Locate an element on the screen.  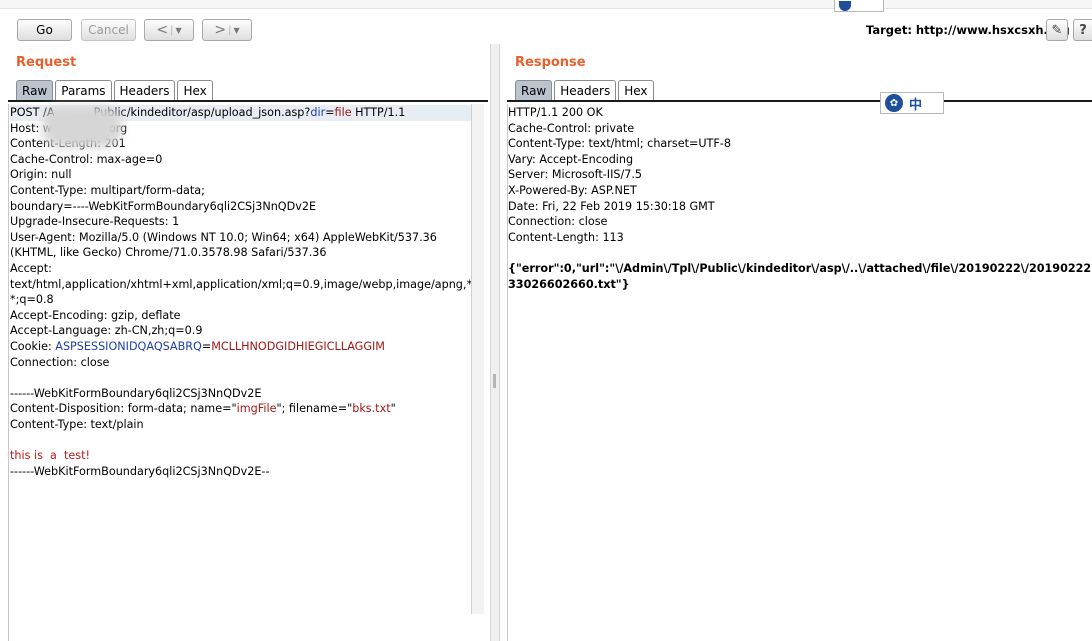
back-arrow-icon: < is located at coordinates (162, 30).